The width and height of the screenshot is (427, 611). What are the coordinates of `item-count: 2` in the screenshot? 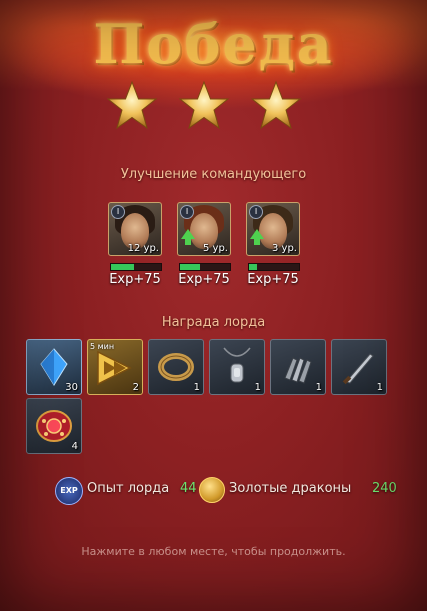 It's located at (135, 387).